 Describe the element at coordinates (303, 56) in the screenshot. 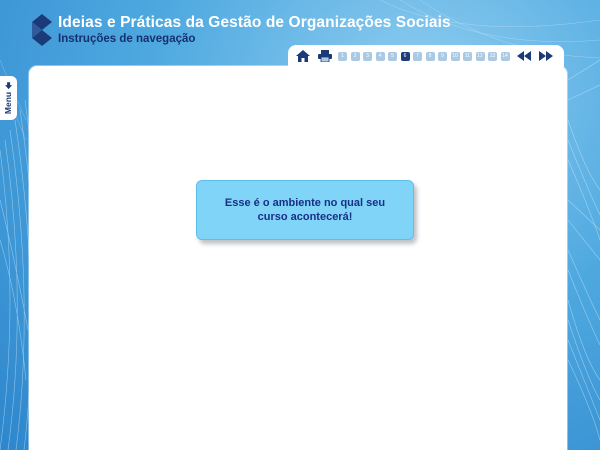

I see `home-icon` at that location.